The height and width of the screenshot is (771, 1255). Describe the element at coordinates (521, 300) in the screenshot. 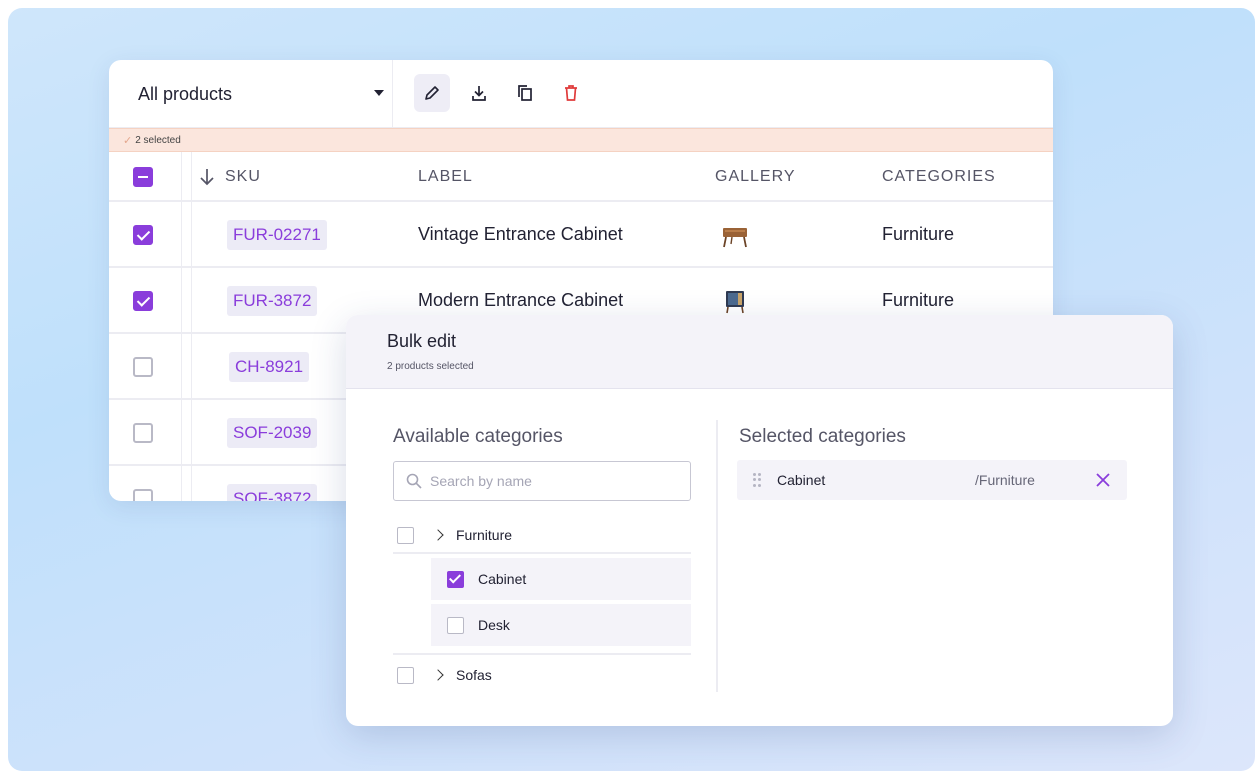

I see `product-label: Modern Entrance Cabinet` at that location.